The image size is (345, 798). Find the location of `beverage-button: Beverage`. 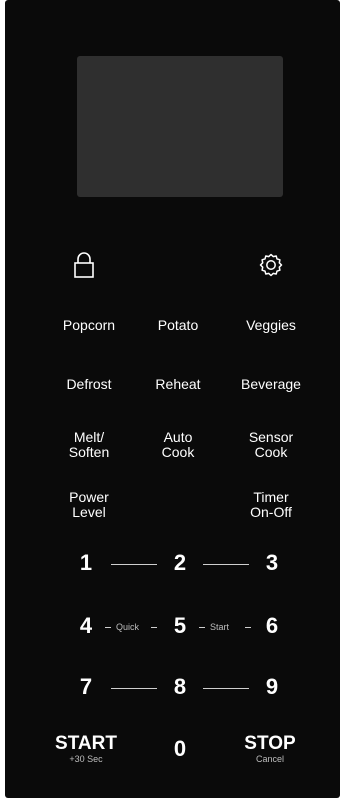

beverage-button: Beverage is located at coordinates (271, 384).